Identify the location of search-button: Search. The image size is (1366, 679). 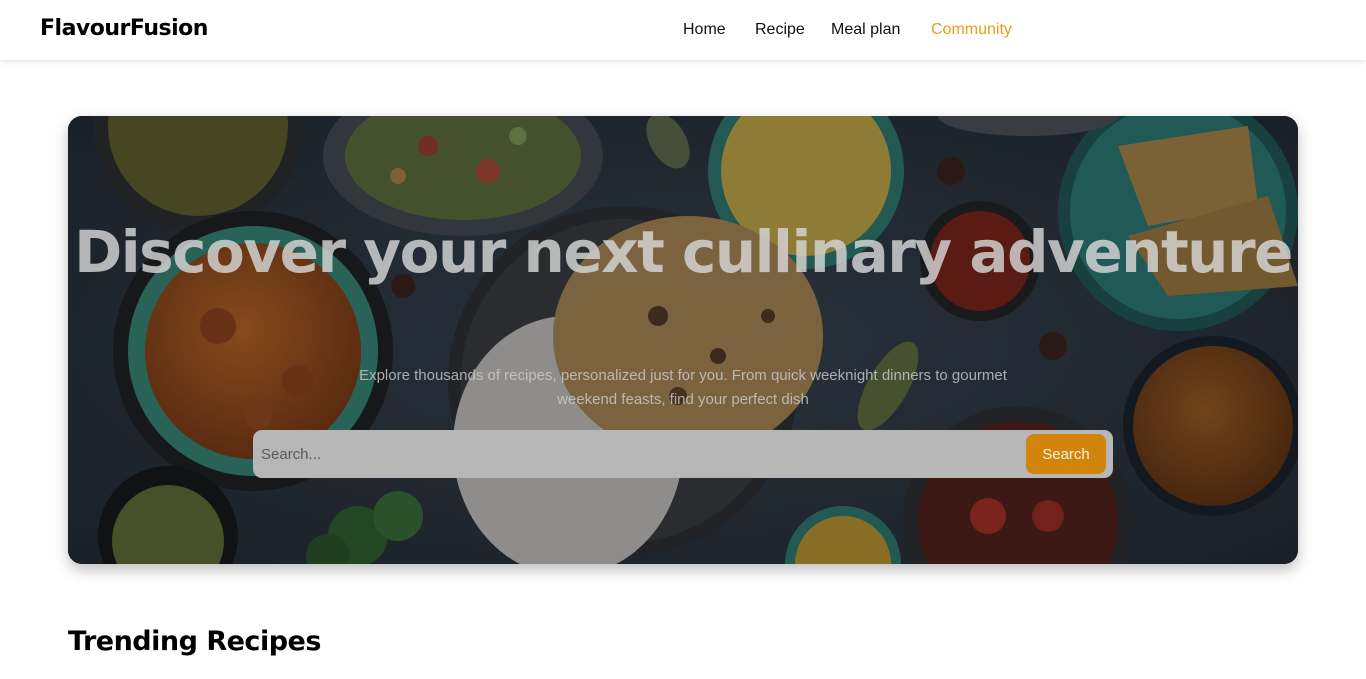
(1066, 454).